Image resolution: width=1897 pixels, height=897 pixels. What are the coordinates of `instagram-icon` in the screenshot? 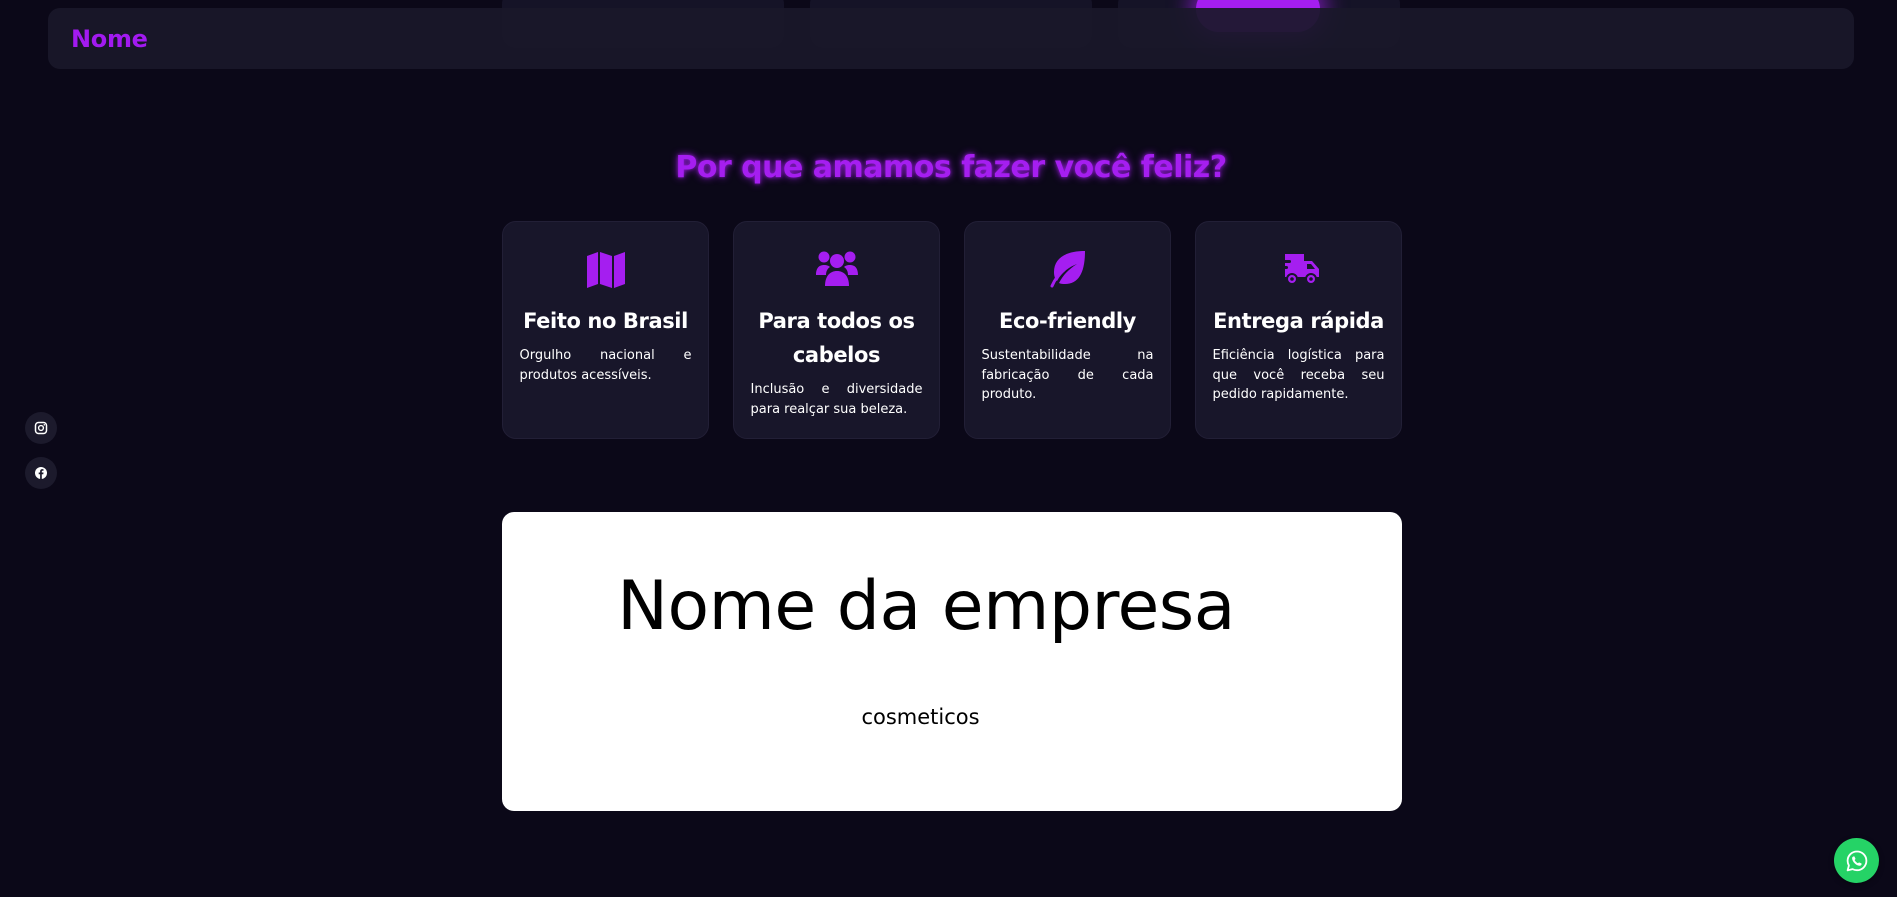 It's located at (41, 428).